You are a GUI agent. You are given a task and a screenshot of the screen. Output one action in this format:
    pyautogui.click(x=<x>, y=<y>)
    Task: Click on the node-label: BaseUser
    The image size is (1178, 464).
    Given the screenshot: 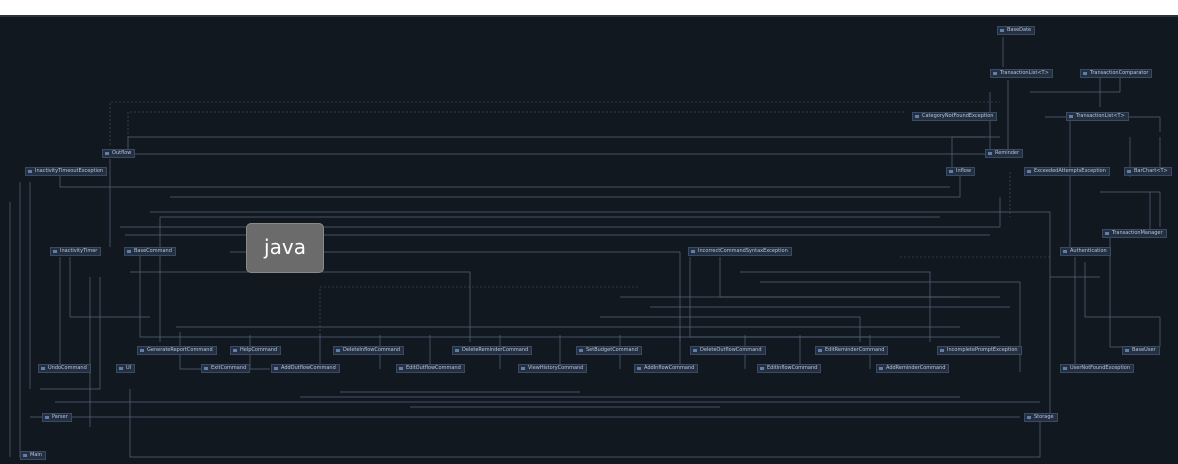 What is the action you would take?
    pyautogui.click(x=1144, y=350)
    